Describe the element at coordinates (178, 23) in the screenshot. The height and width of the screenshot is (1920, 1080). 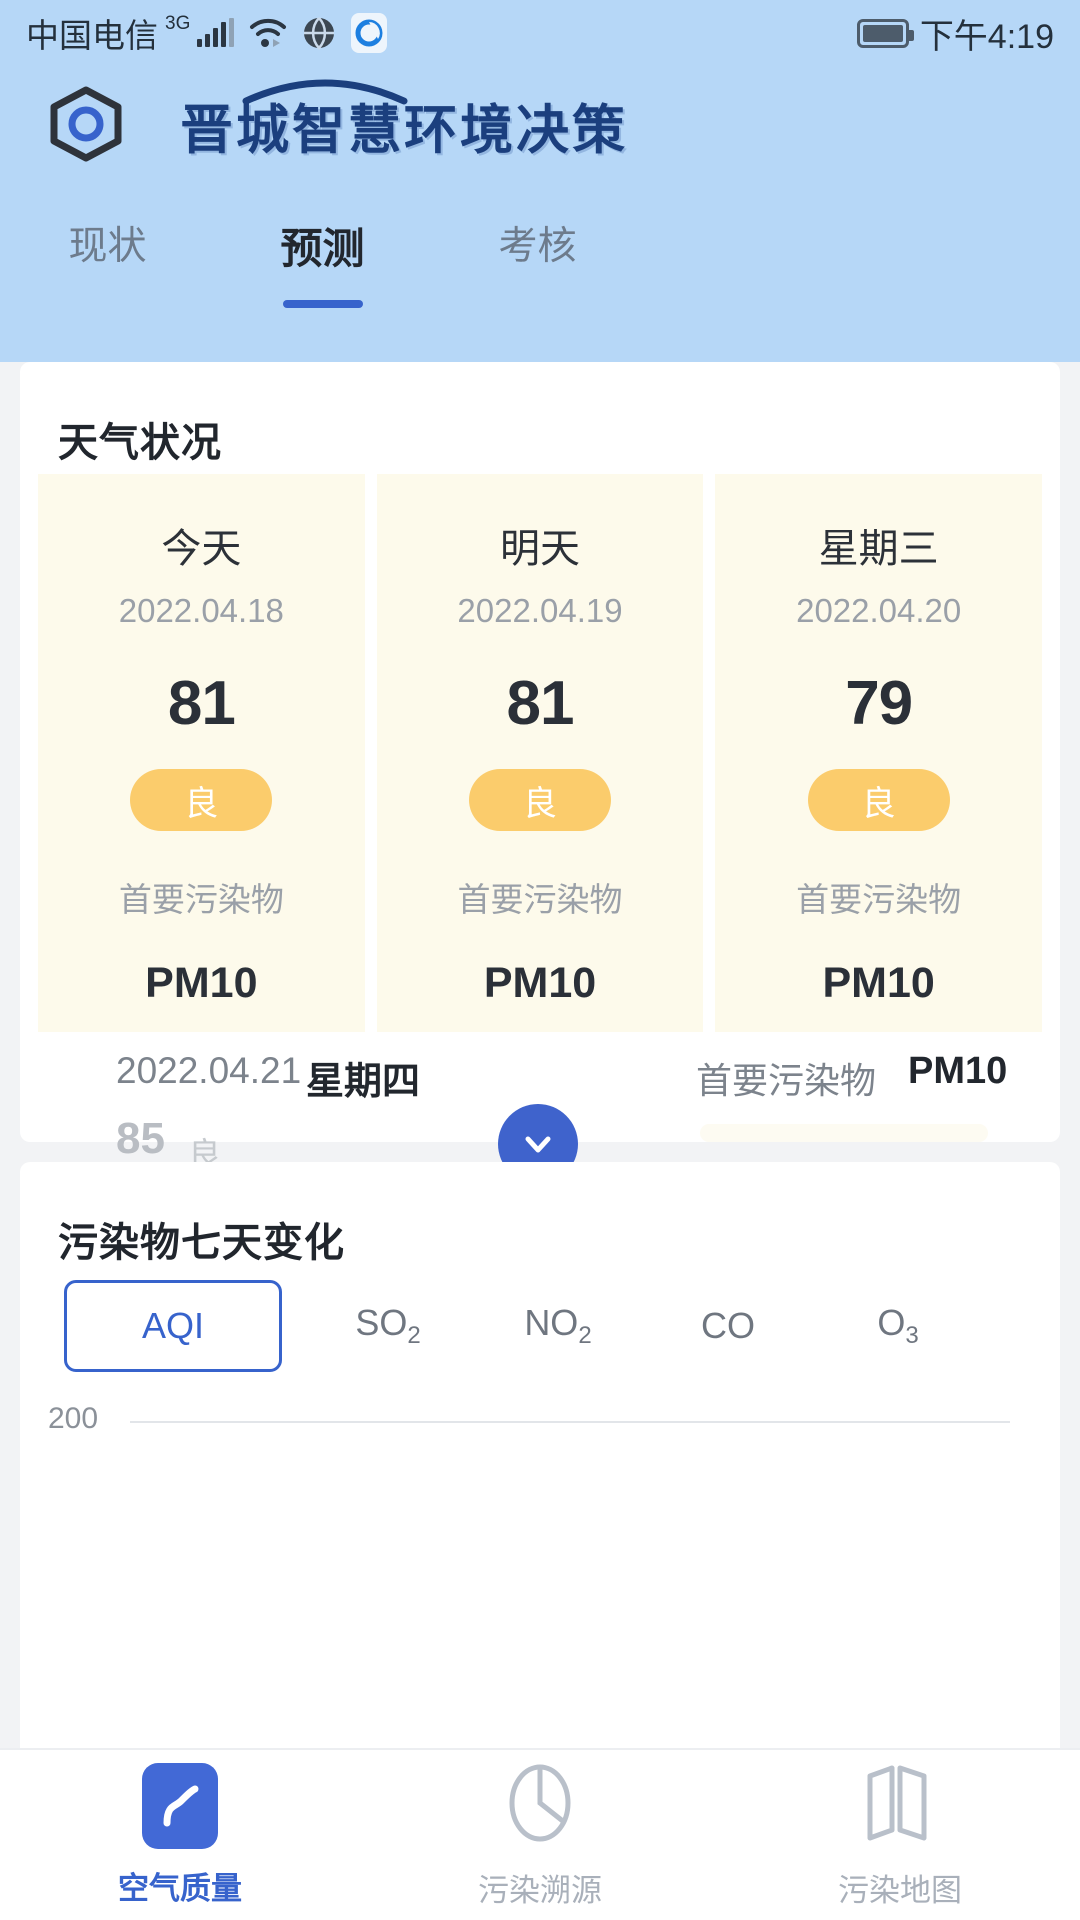
I see `network-type-label: 3G` at that location.